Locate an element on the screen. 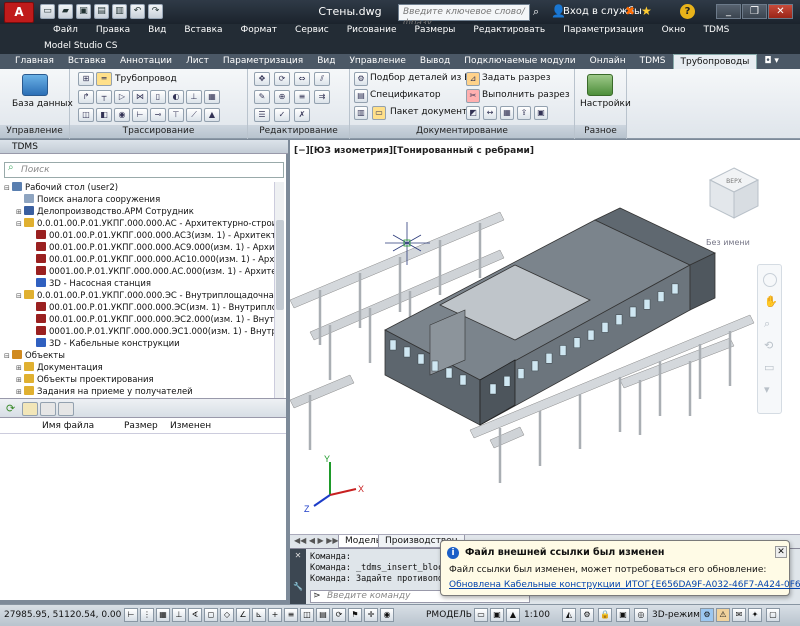 The height and width of the screenshot is (626, 800). settings-icon is located at coordinates (600, 85).